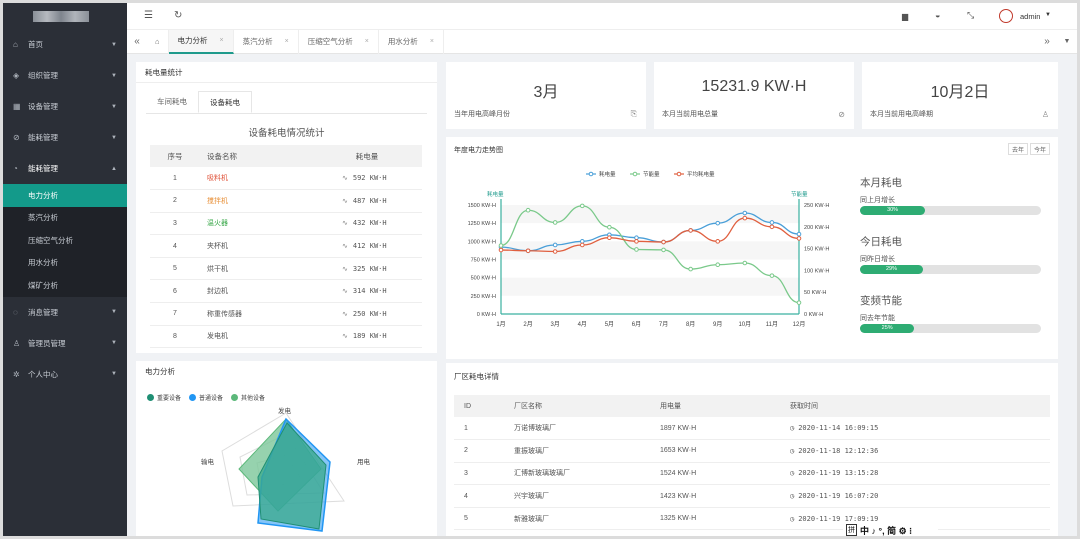 The width and height of the screenshot is (1080, 539). What do you see at coordinates (266, 41) in the screenshot?
I see `tab-item: 蒸汽分析 ×` at bounding box center [266, 41].